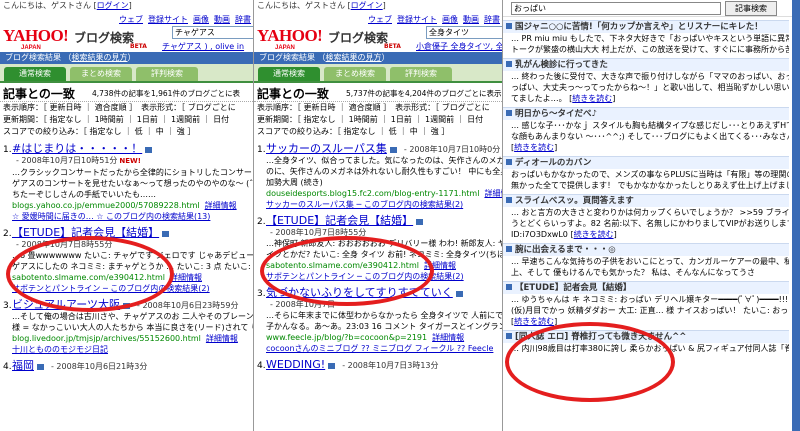  I want to click on result-source: 十川ともののモジモジ日記, so click(132, 349).